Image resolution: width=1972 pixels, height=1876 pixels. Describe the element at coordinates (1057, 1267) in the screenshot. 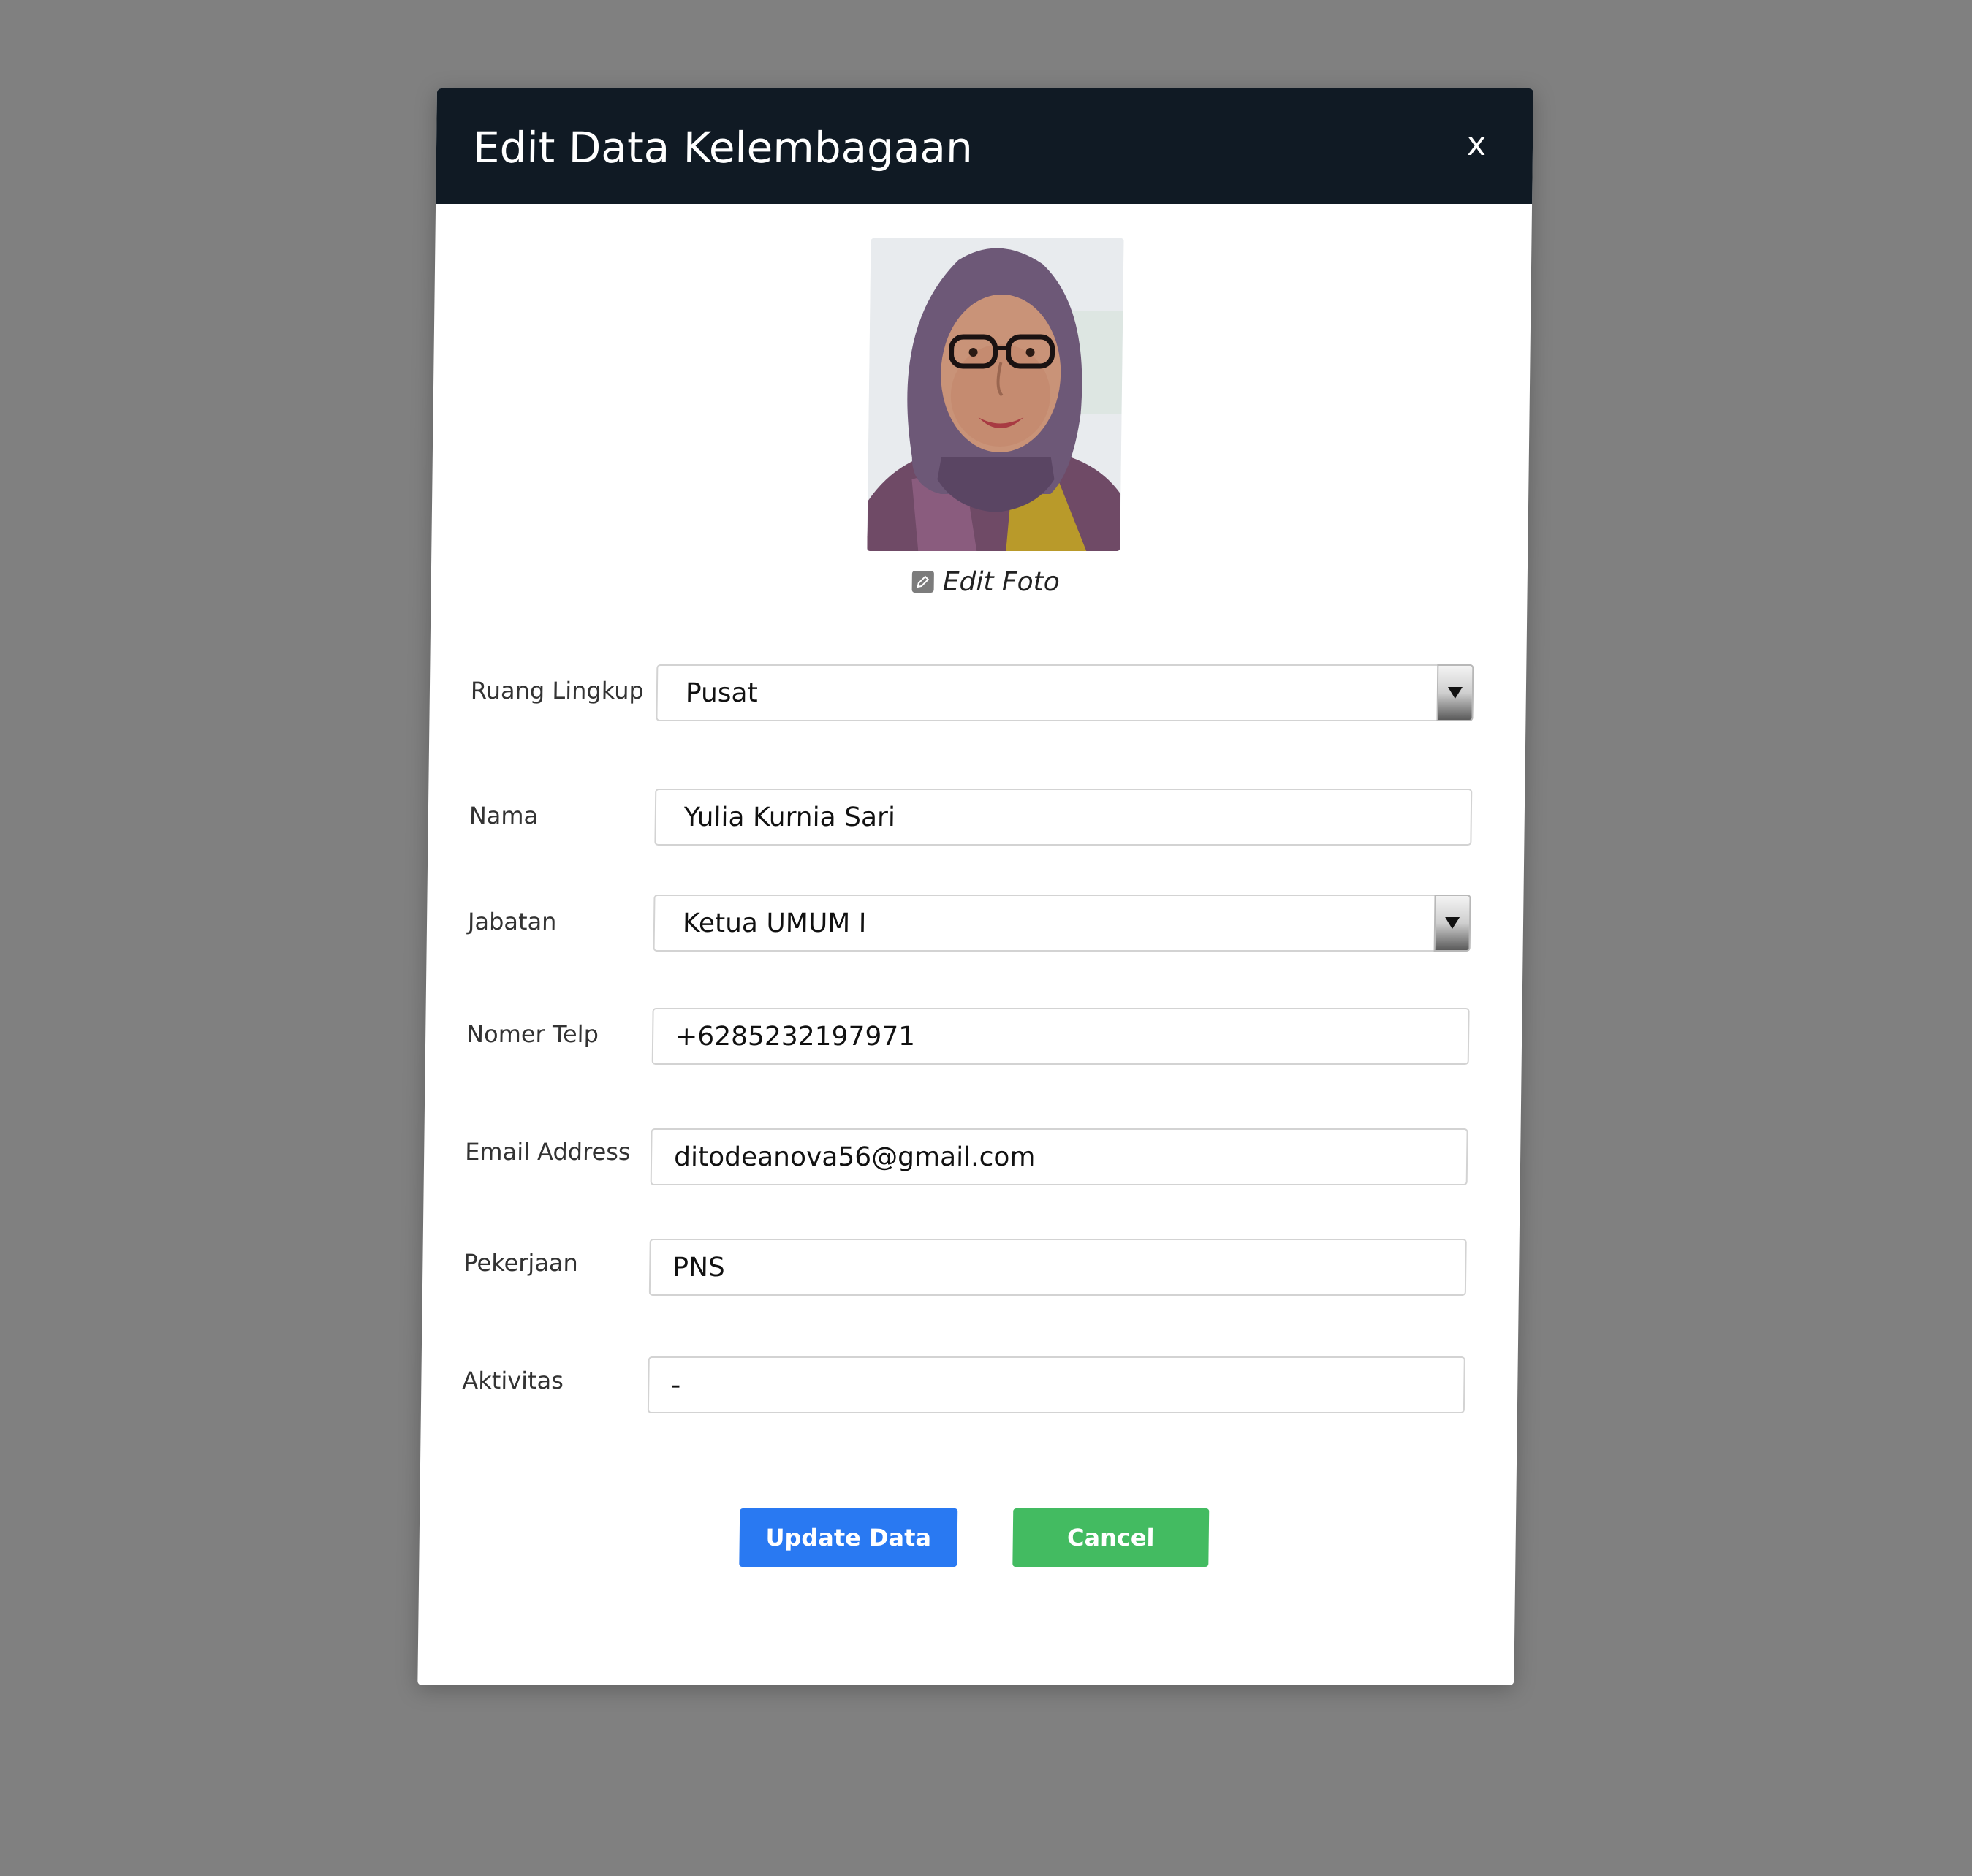

I see `pekerjaan-input` at that location.